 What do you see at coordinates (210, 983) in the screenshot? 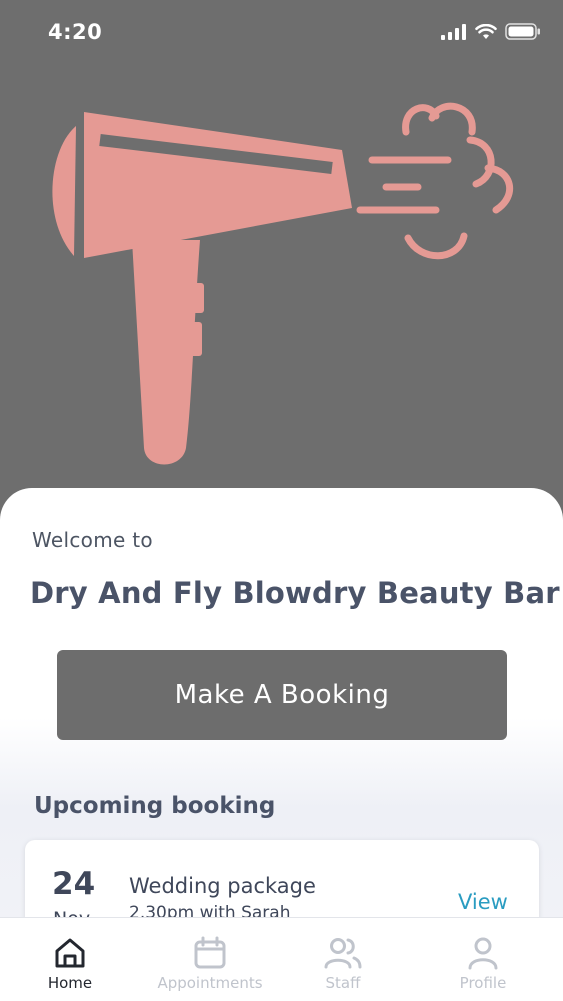
I see `tab-appointments-label: Appointments` at bounding box center [210, 983].